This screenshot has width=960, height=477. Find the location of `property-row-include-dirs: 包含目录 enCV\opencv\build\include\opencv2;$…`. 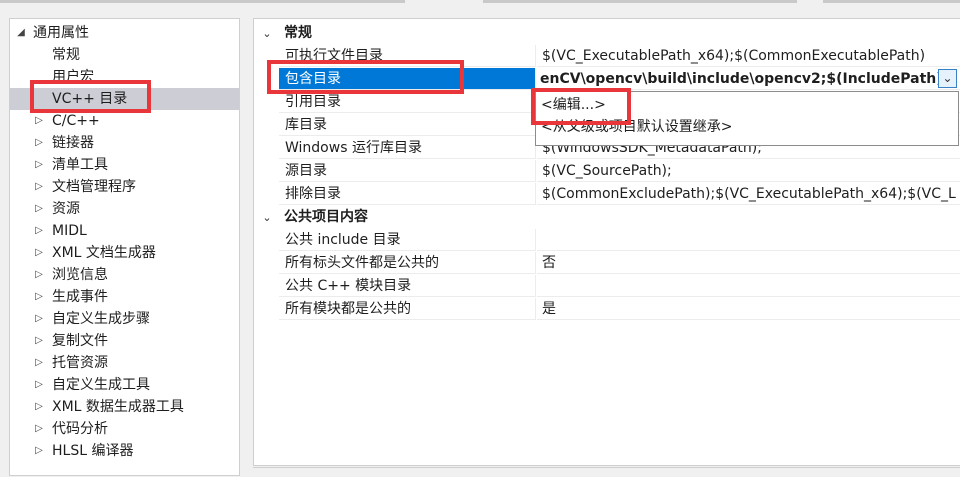

property-row-include-dirs: 包含目录 enCV\opencv\build\include\opencv2;$… is located at coordinates (619, 79).